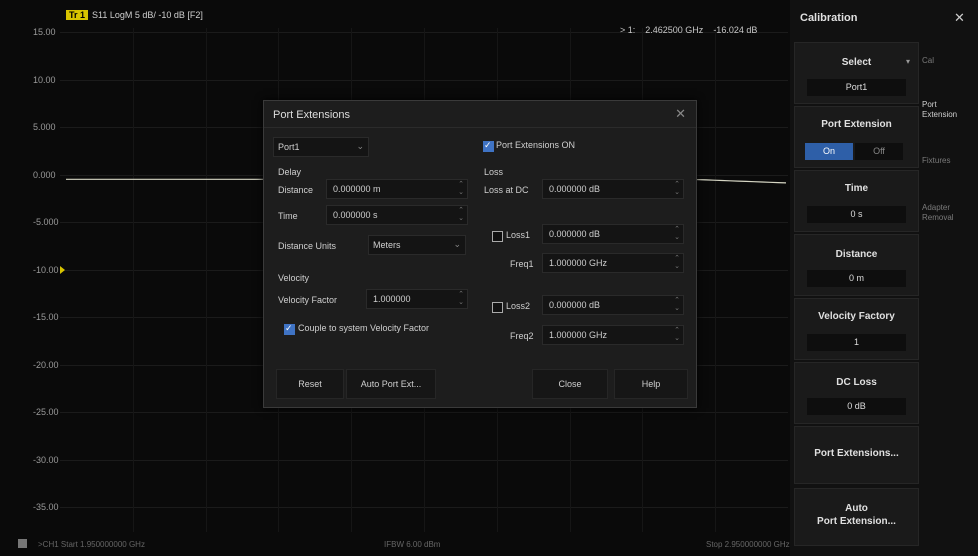  Describe the element at coordinates (497, 236) in the screenshot. I see `loss1-checkbox` at that location.